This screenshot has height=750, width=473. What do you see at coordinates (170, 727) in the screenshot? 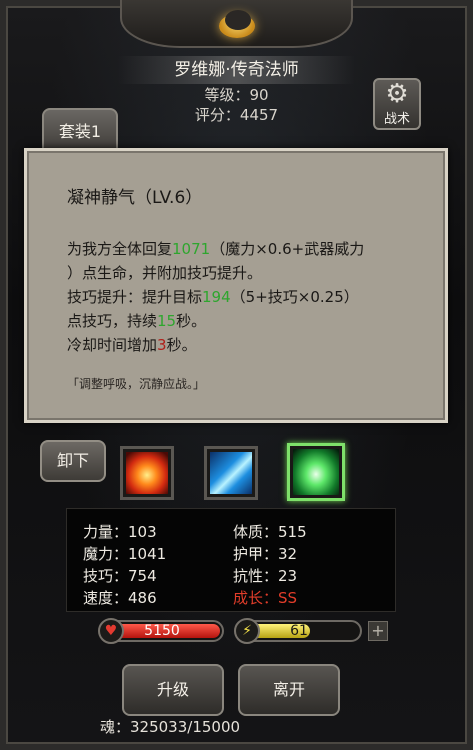
I see `soul-counter: 魂：325033/15000` at bounding box center [170, 727].